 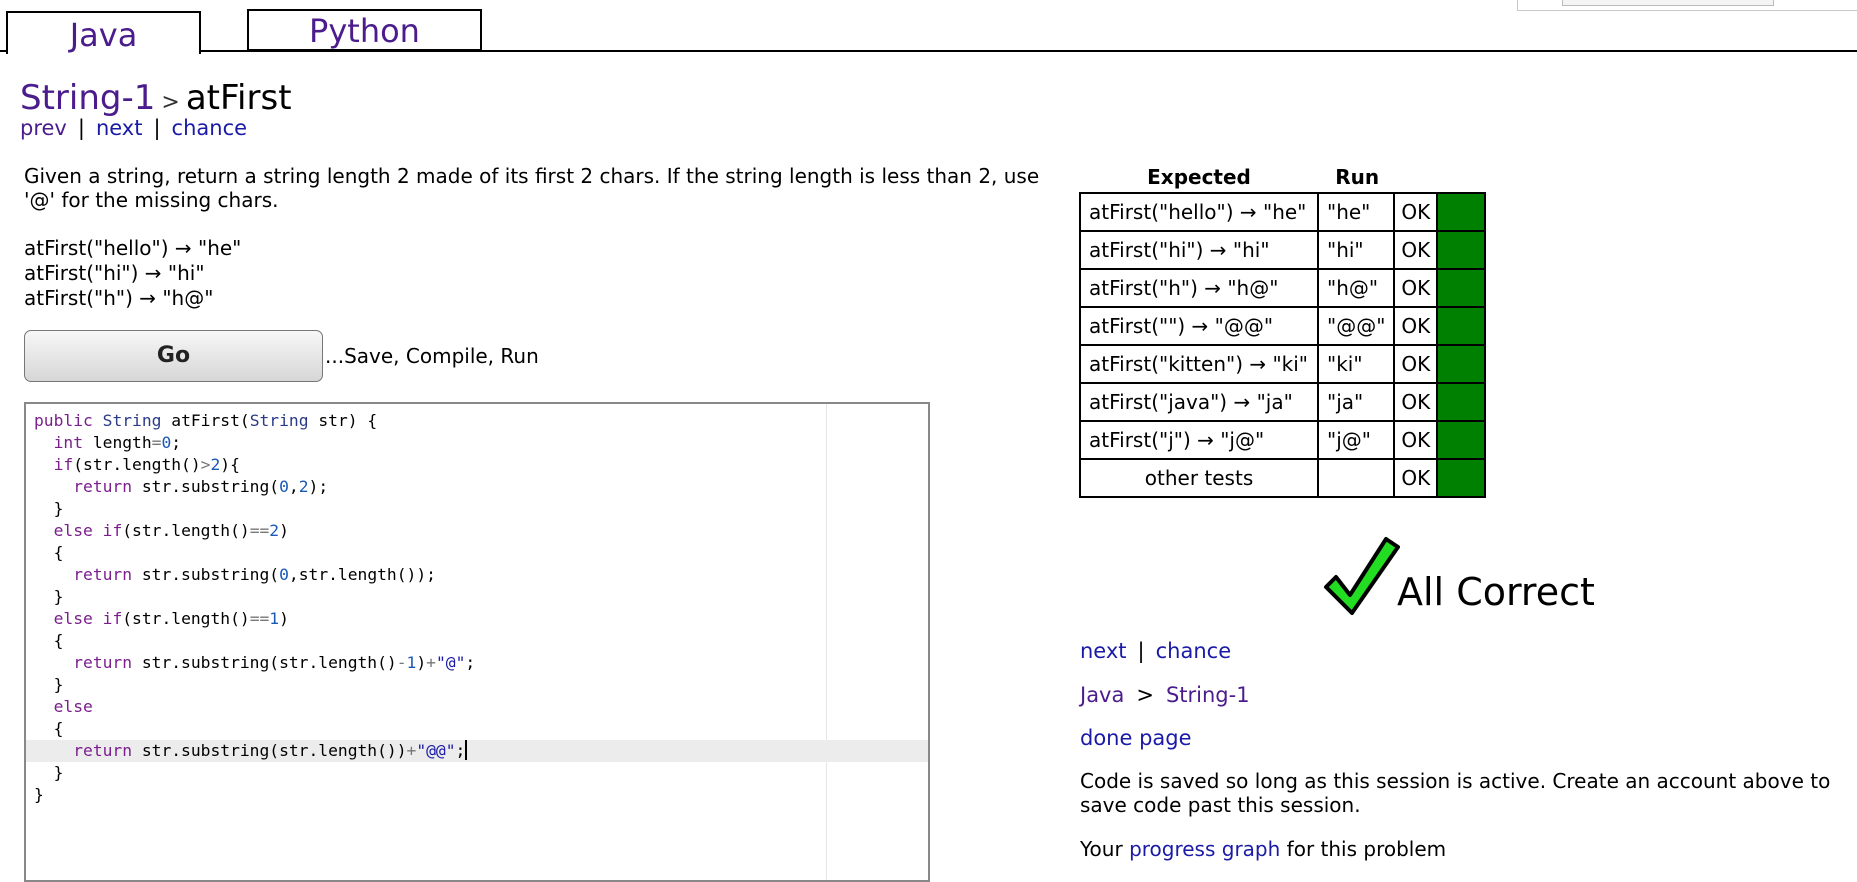 What do you see at coordinates (477, 443) in the screenshot?
I see `code-line: int length=0;` at bounding box center [477, 443].